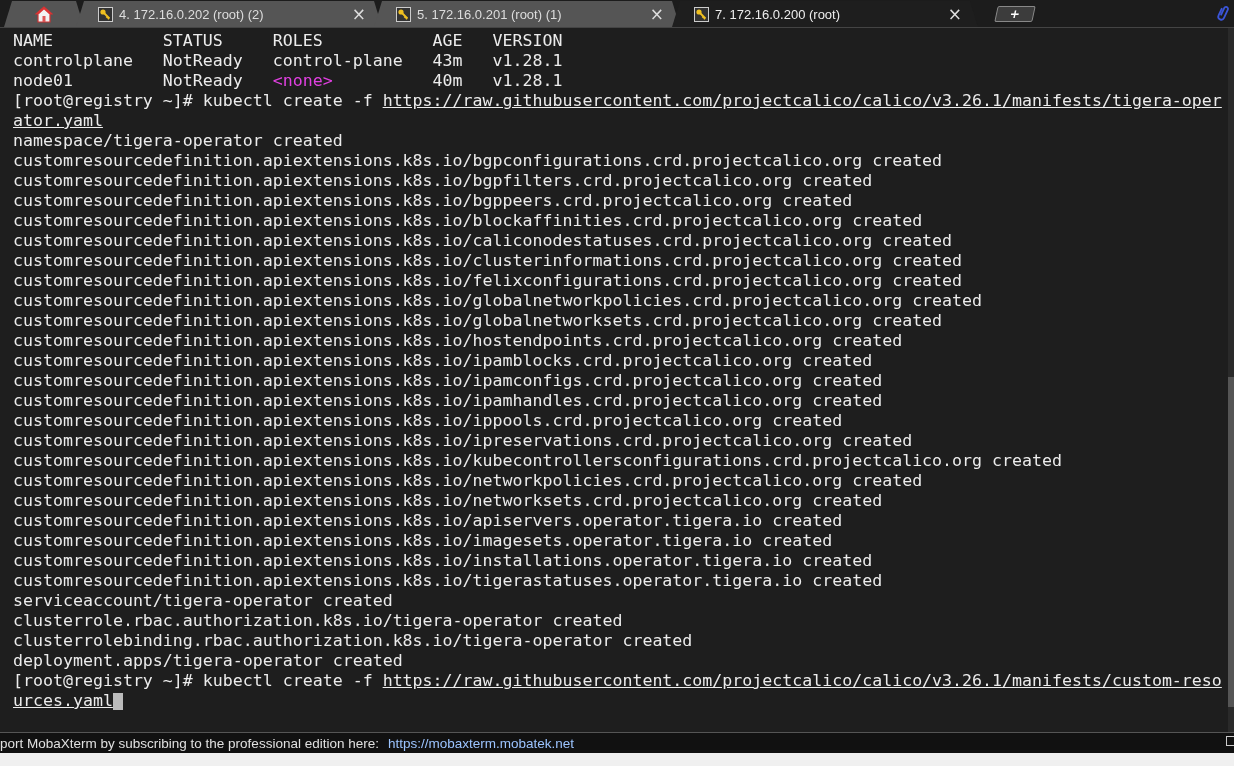  I want to click on monitor-icon, so click(1230, 741).